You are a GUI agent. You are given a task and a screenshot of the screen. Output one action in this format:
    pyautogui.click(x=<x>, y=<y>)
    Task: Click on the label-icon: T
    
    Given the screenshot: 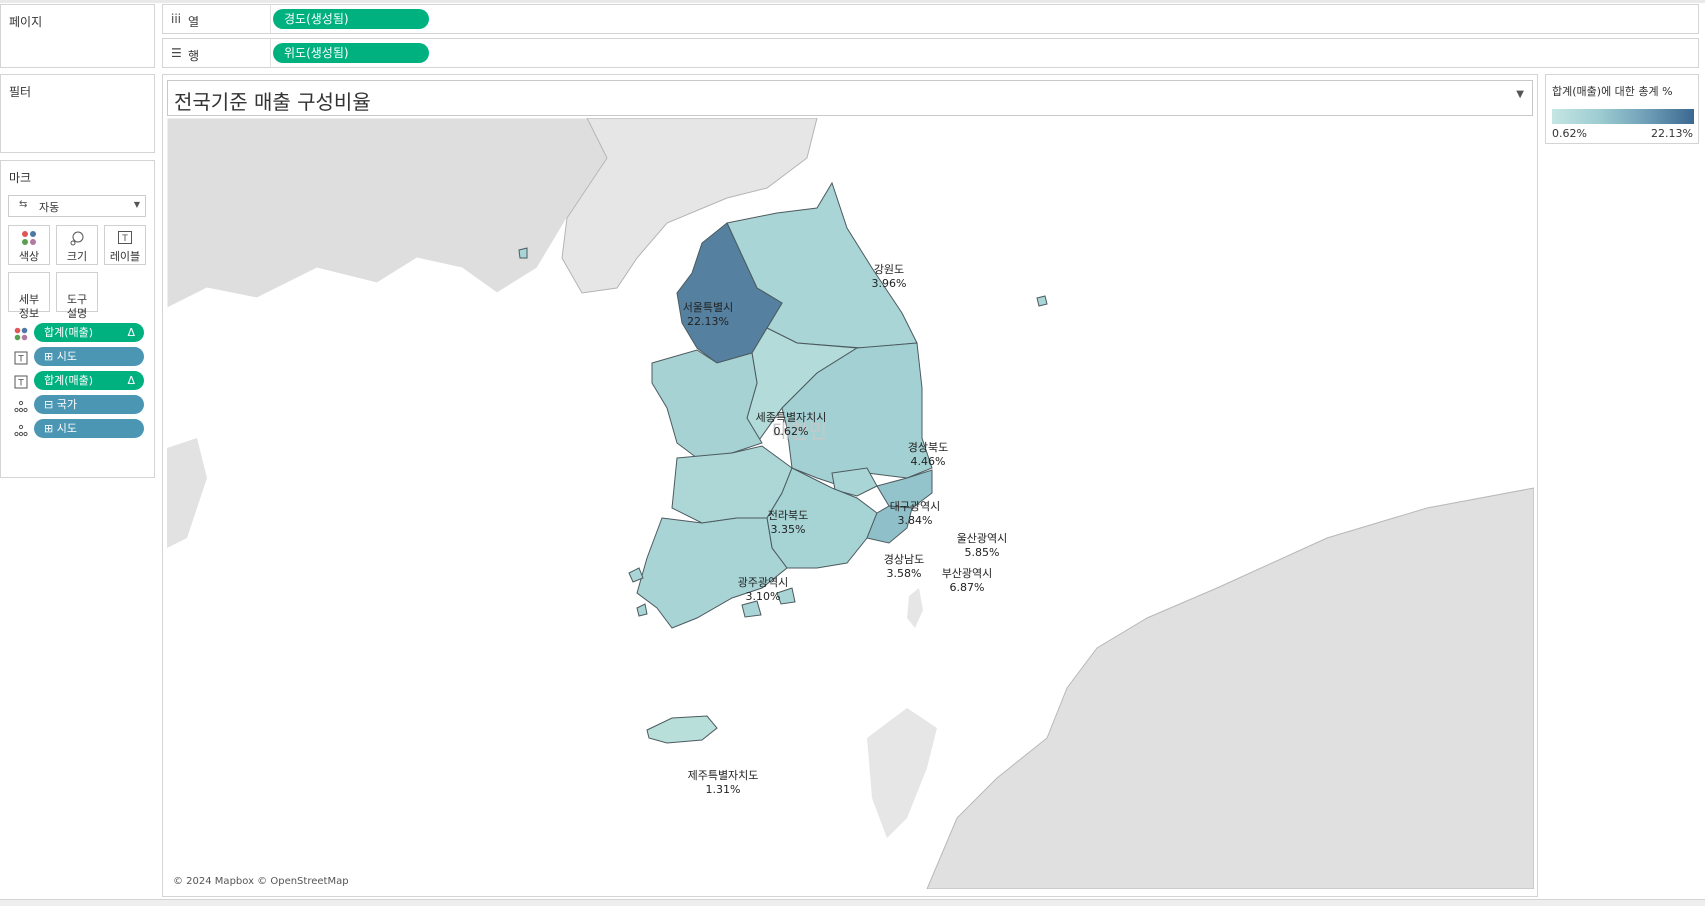 What is the action you would take?
    pyautogui.click(x=125, y=237)
    